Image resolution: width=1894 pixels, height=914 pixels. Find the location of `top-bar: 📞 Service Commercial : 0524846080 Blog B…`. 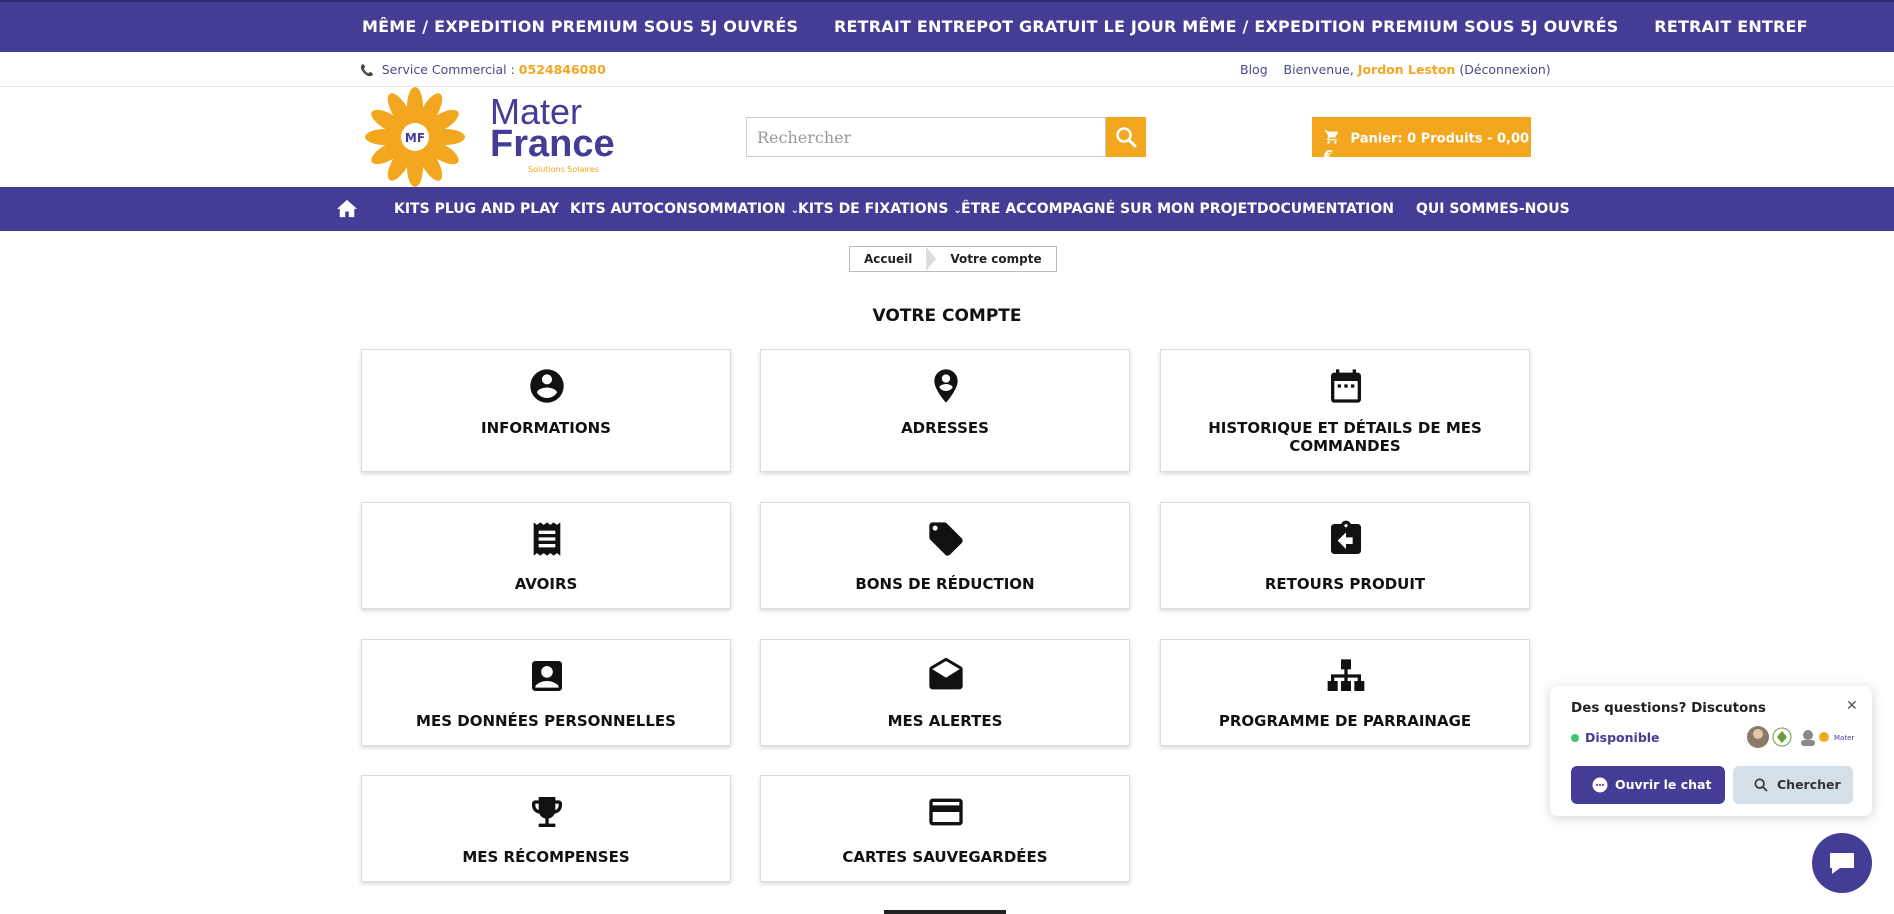

top-bar: 📞 Service Commercial : 0524846080 Blog B… is located at coordinates (947, 69).